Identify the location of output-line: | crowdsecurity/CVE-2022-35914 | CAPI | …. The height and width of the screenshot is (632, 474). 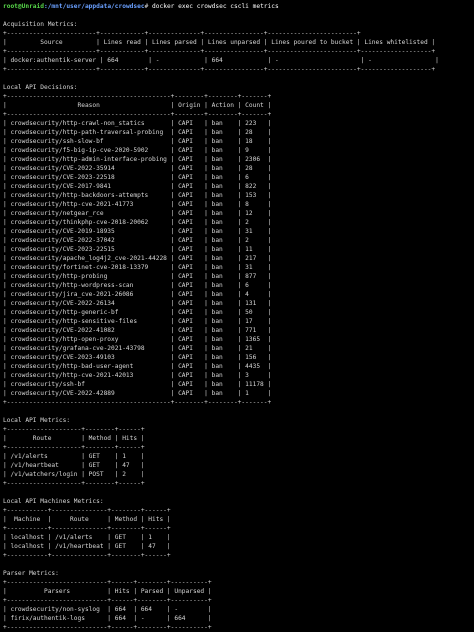
(137, 168).